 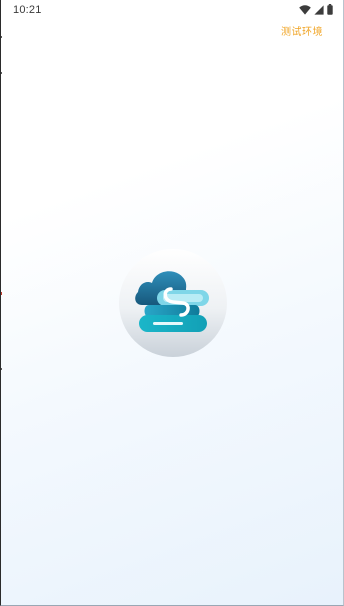 I want to click on status-icons, so click(x=316, y=9).